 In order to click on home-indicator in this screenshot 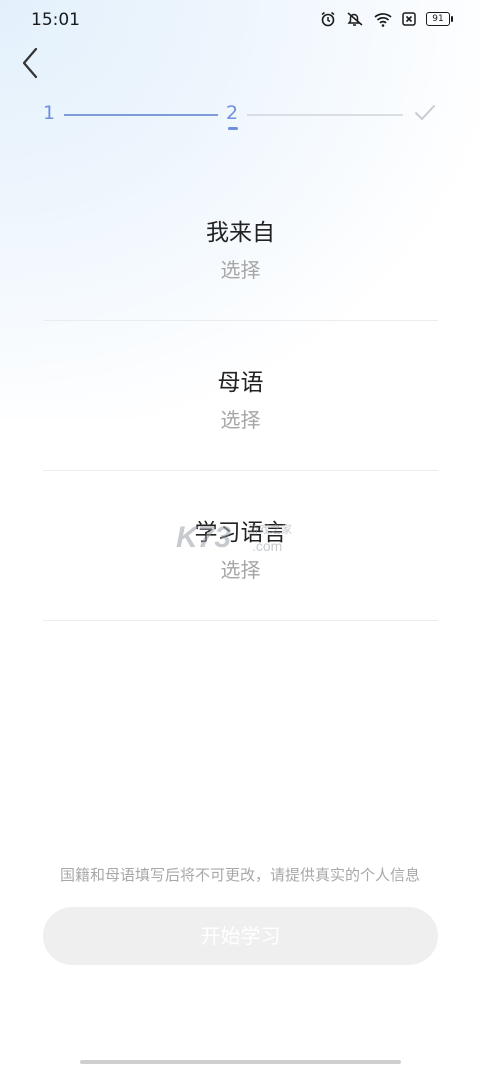, I will do `click(240, 1062)`.